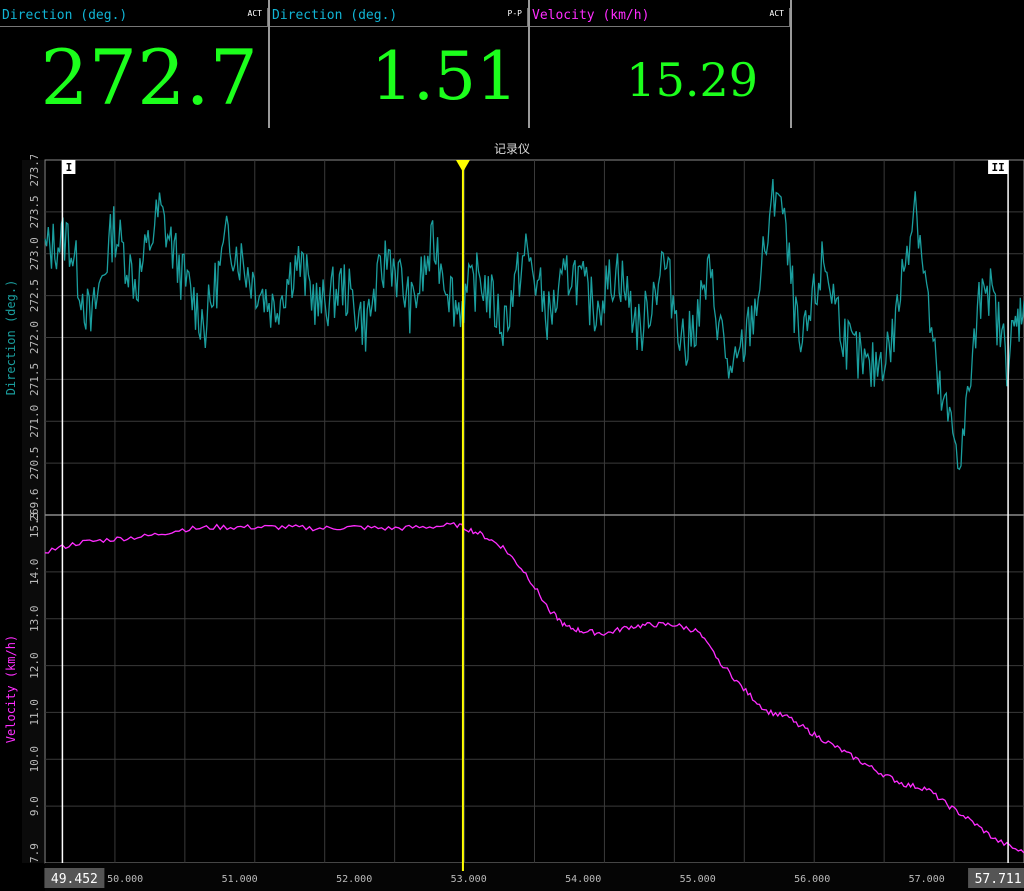  What do you see at coordinates (534, 877) in the screenshot?
I see `x-axis-strip` at bounding box center [534, 877].